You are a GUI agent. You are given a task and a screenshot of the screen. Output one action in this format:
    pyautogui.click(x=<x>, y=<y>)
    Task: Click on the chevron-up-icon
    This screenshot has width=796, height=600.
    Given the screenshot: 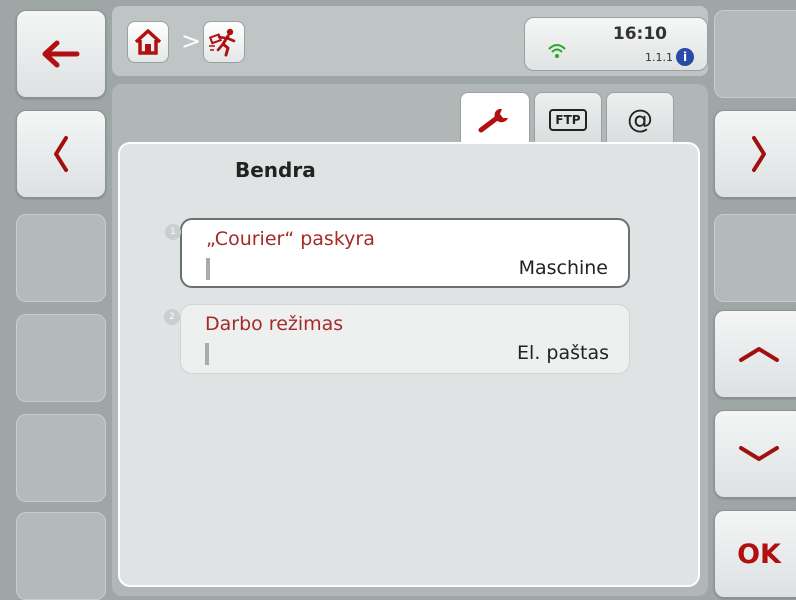 What is the action you would take?
    pyautogui.click(x=755, y=354)
    